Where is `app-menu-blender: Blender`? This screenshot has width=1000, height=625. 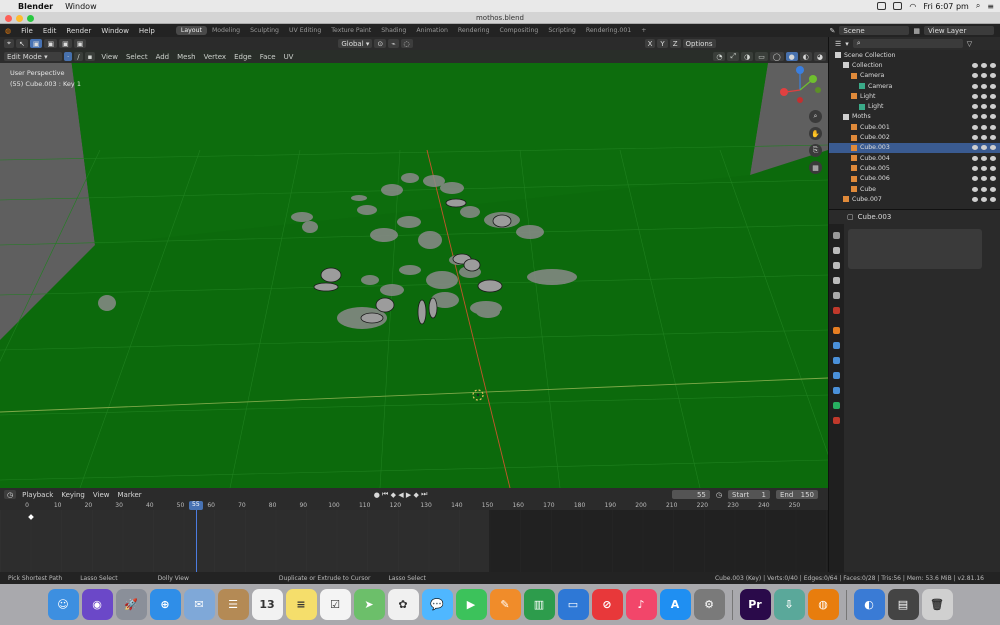
app-menu-blender: Blender is located at coordinates (35, 6).